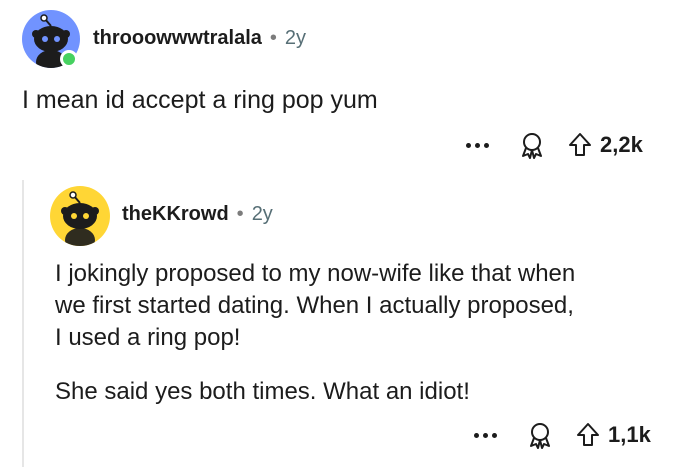 Image resolution: width=700 pixels, height=467 pixels. Describe the element at coordinates (177, 38) in the screenshot. I see `username-link: throoowwwtralala` at that location.